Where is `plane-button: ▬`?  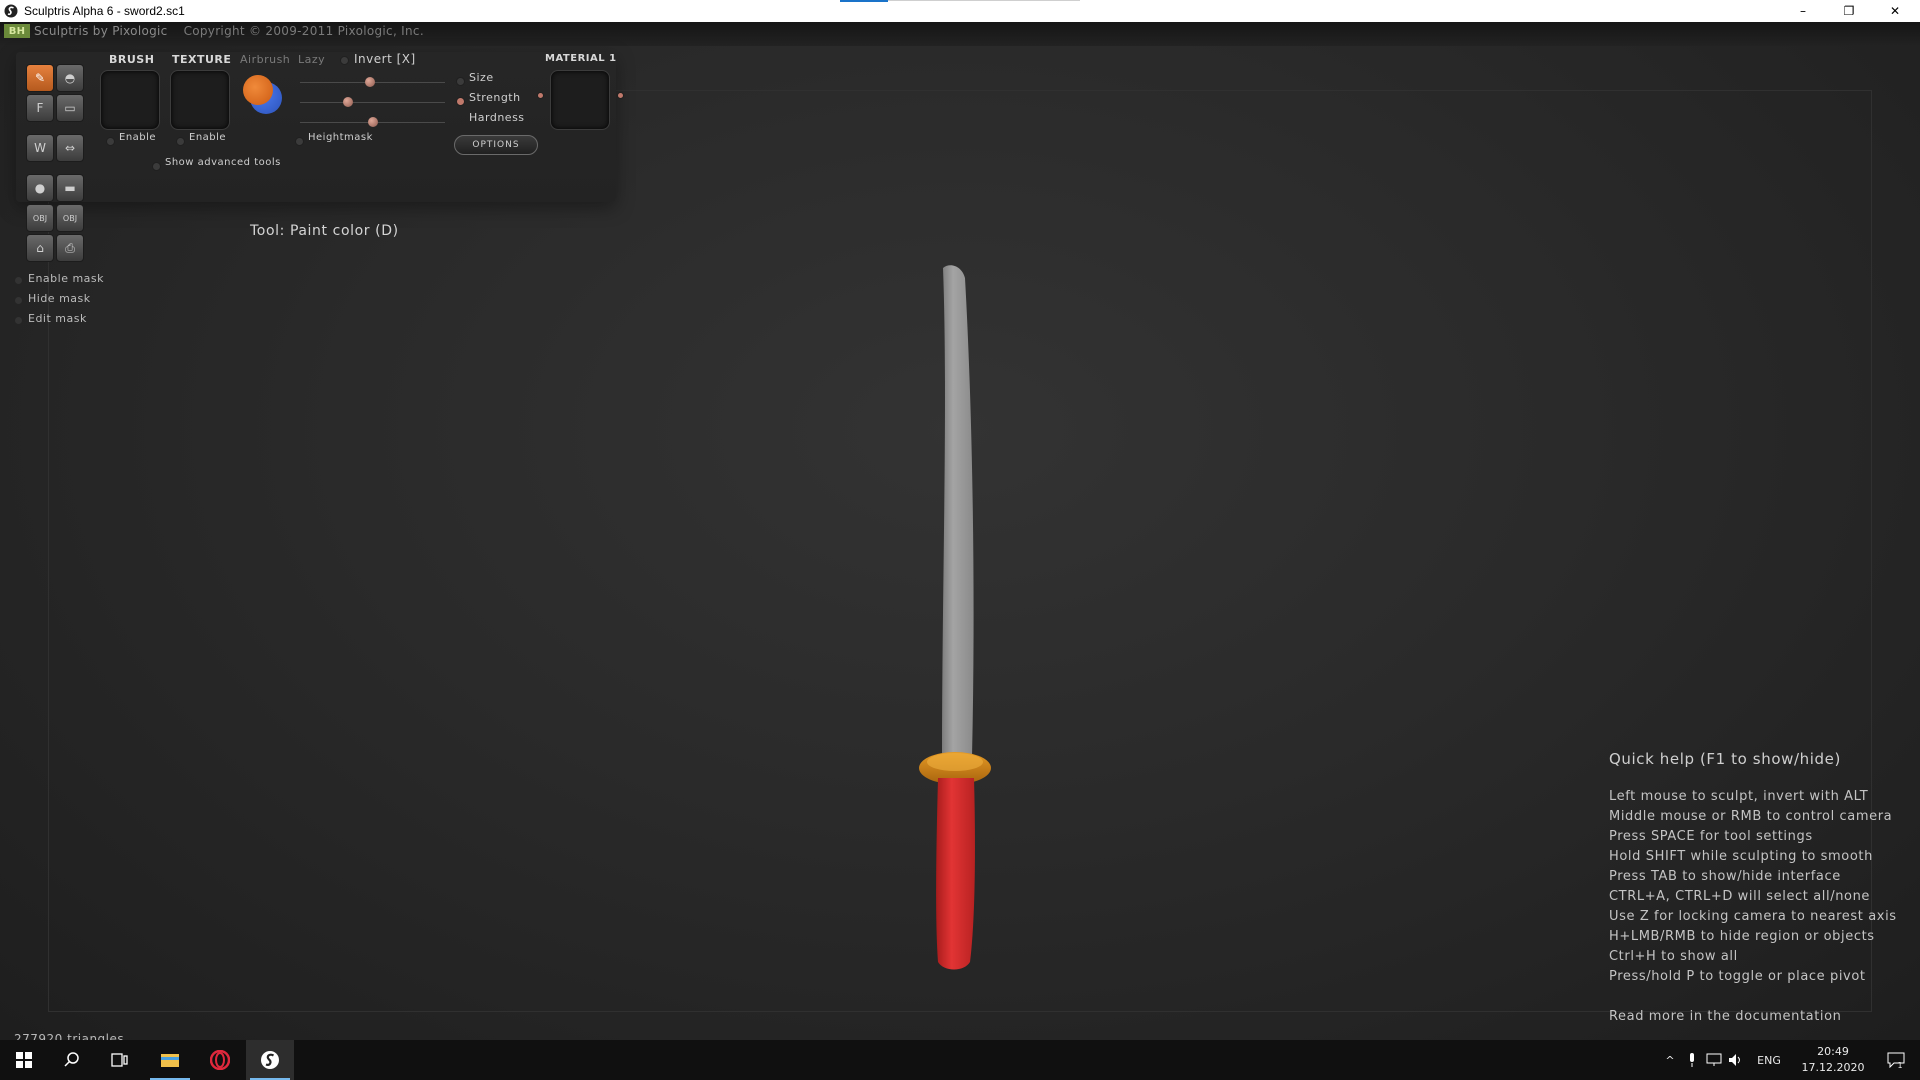
plane-button: ▬ is located at coordinates (70, 188).